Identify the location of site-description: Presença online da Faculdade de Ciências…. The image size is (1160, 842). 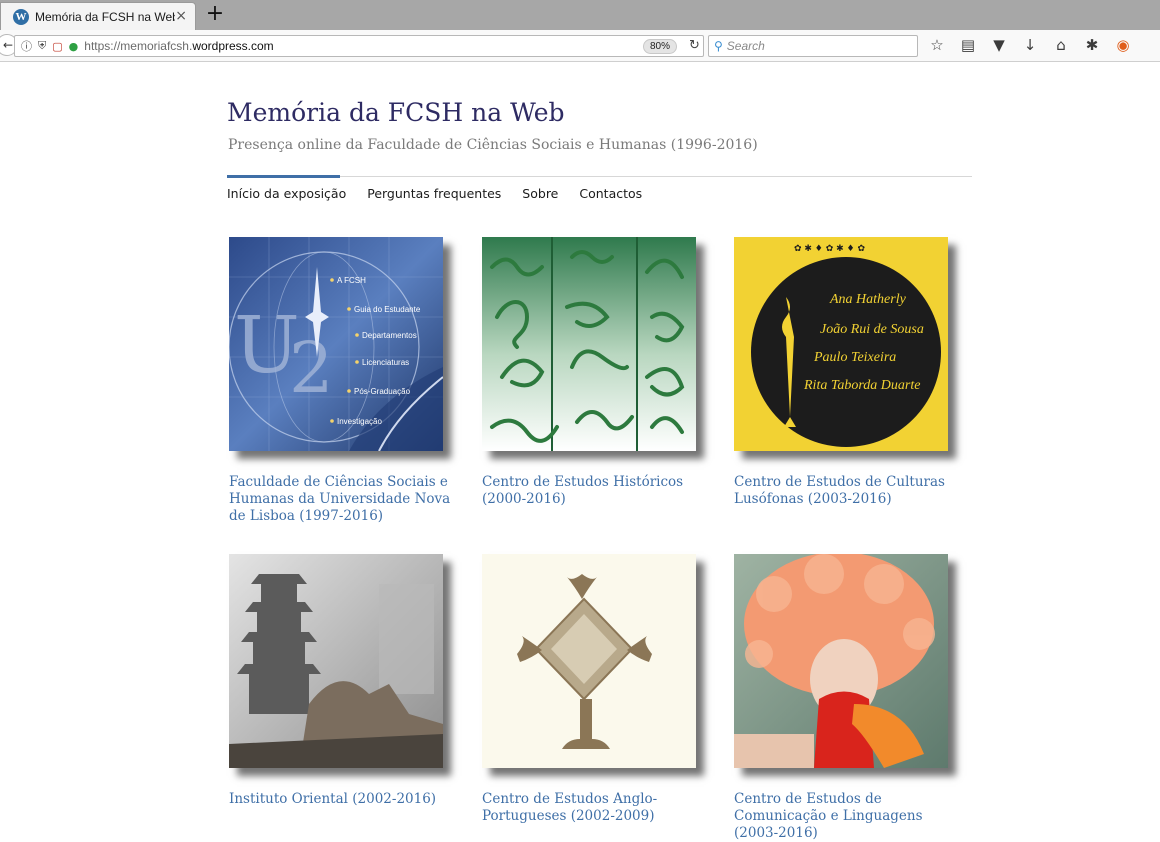
(493, 145).